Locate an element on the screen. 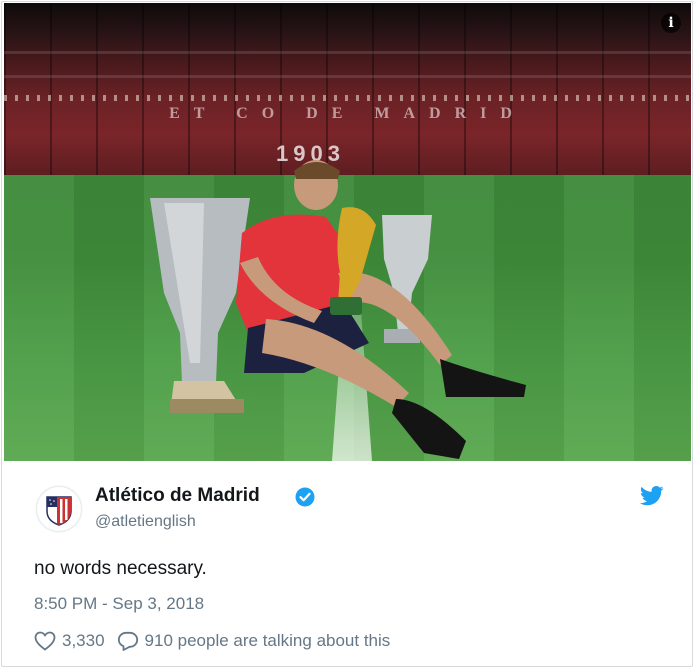 This screenshot has height=668, width=700. tweet-actions: 3,330 910 people are talking about this is located at coordinates (212, 641).